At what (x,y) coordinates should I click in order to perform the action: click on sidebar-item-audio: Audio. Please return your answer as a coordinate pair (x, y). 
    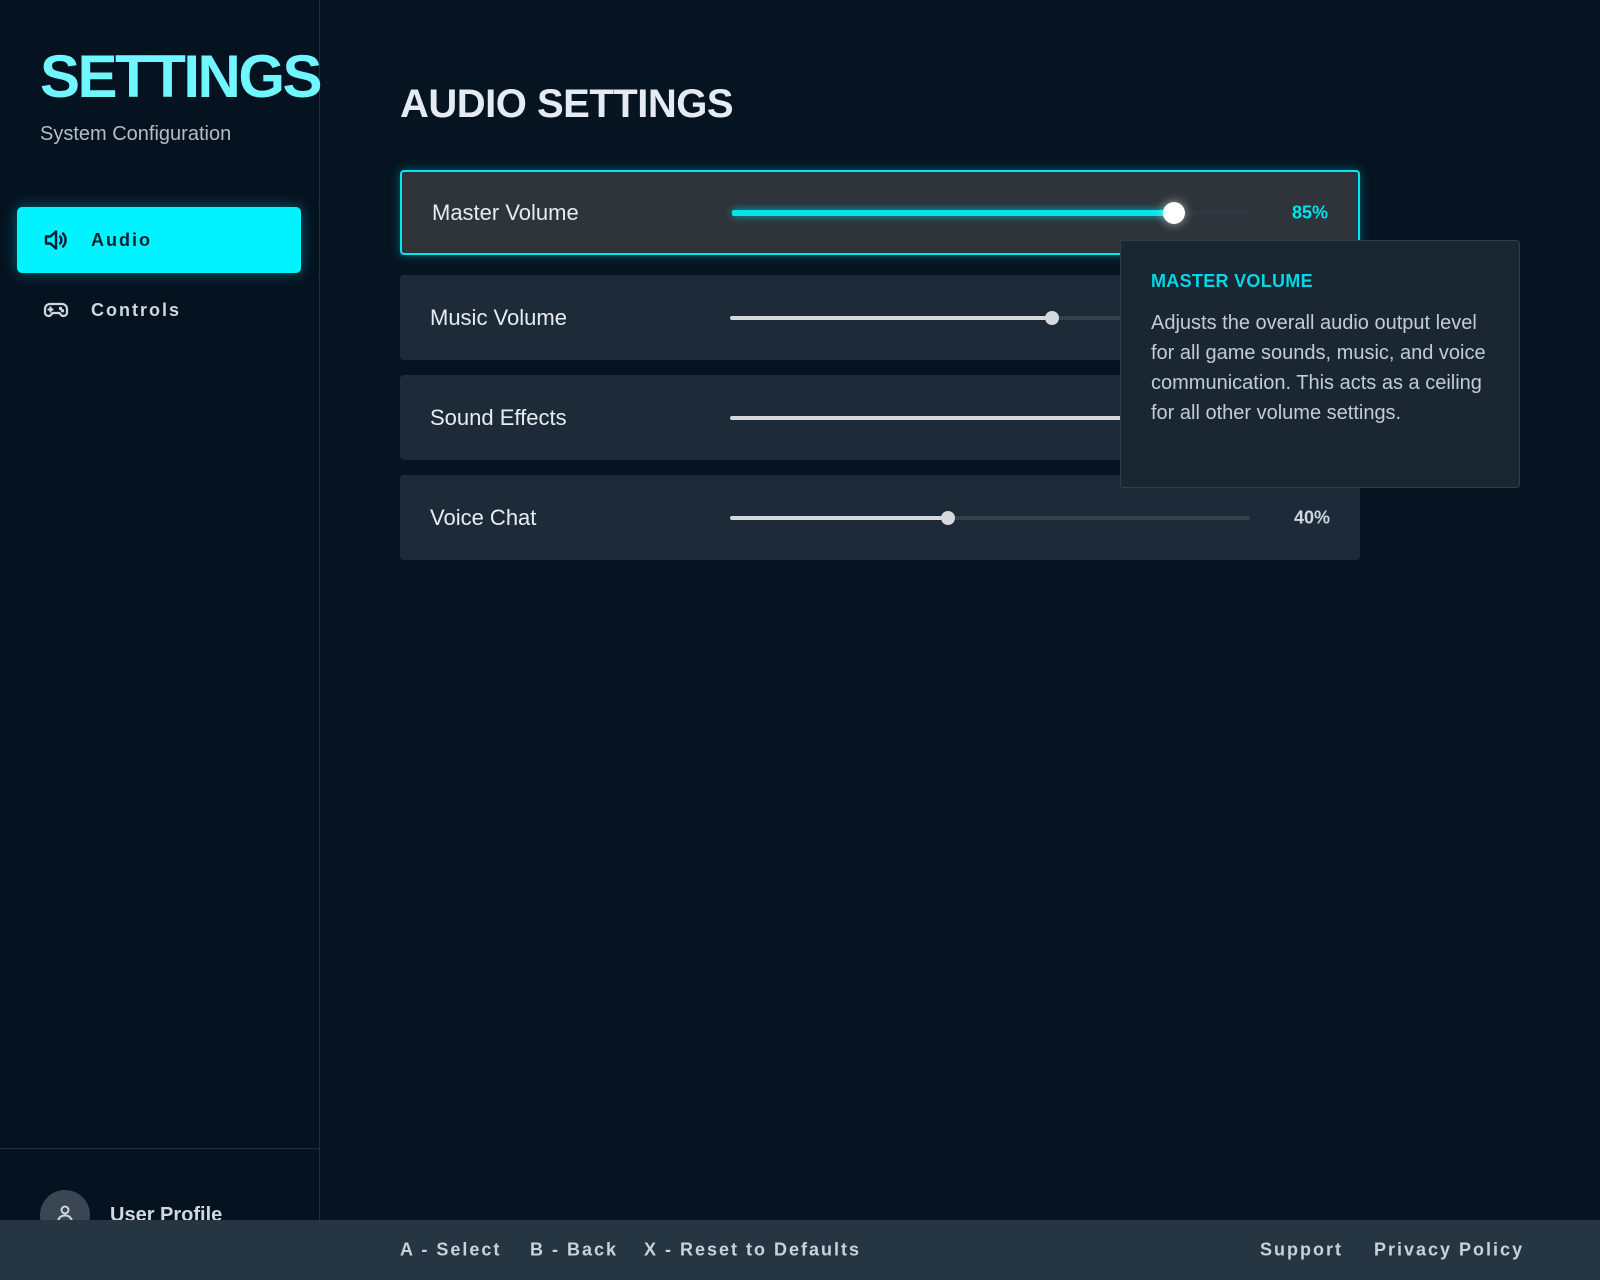
    Looking at the image, I should click on (159, 240).